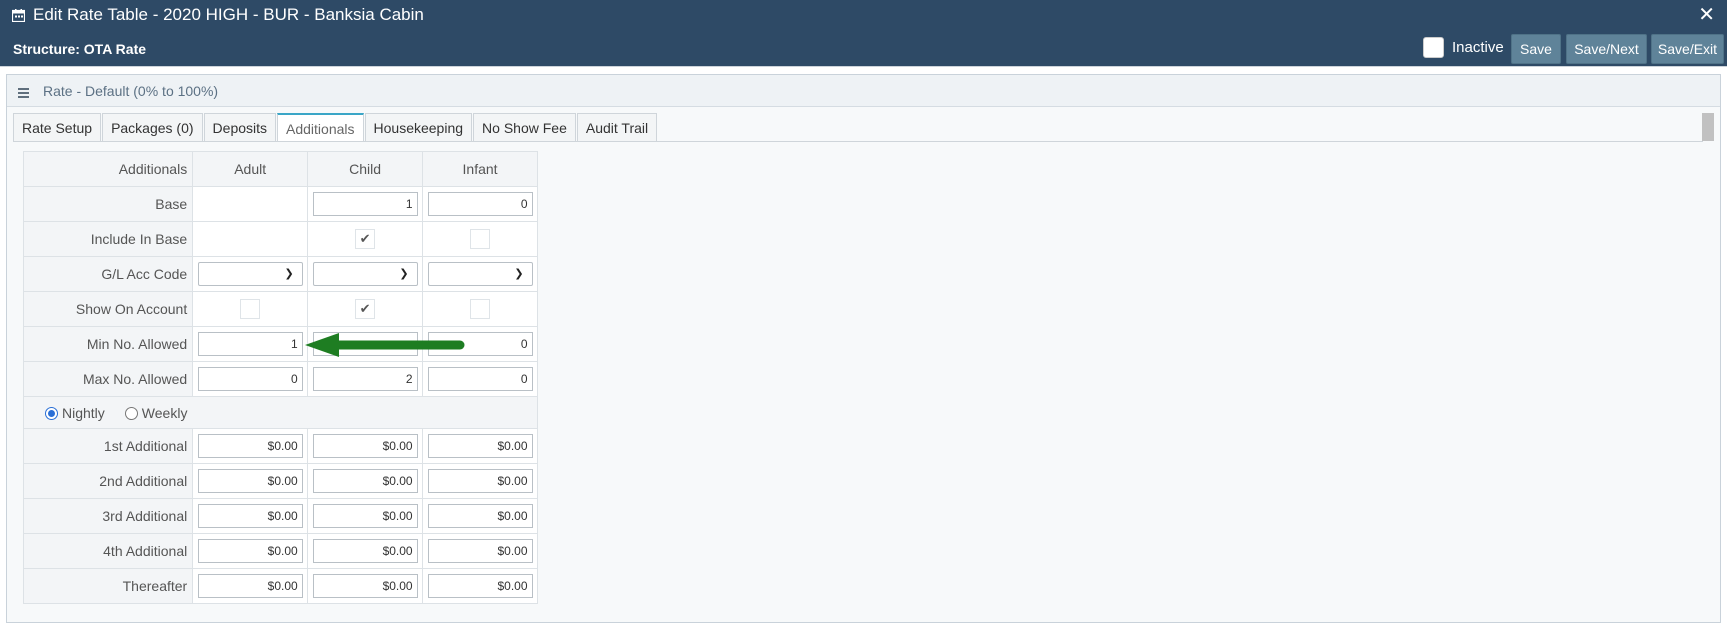  What do you see at coordinates (480, 169) in the screenshot?
I see `col-header-infant: Infant` at bounding box center [480, 169].